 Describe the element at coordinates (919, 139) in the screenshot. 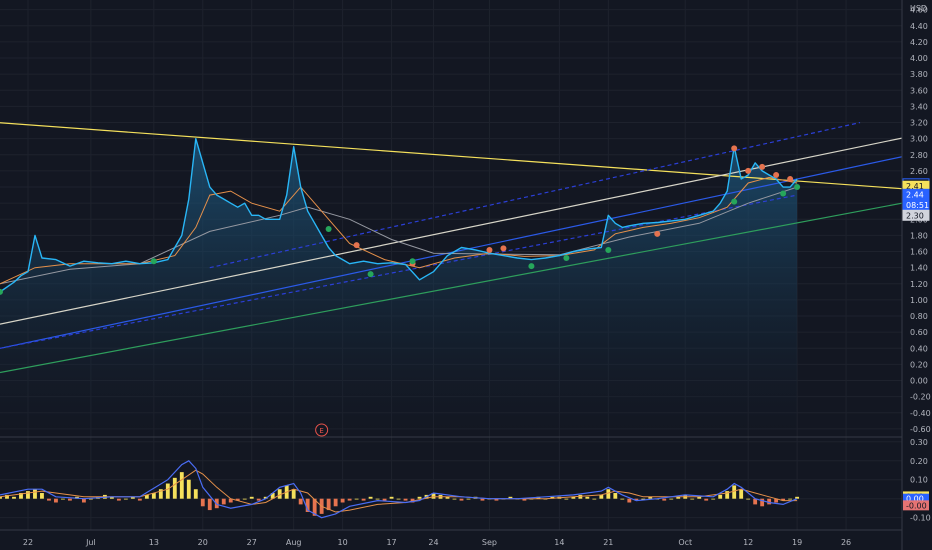

I see `price-axis-tick-label: 3.00` at that location.